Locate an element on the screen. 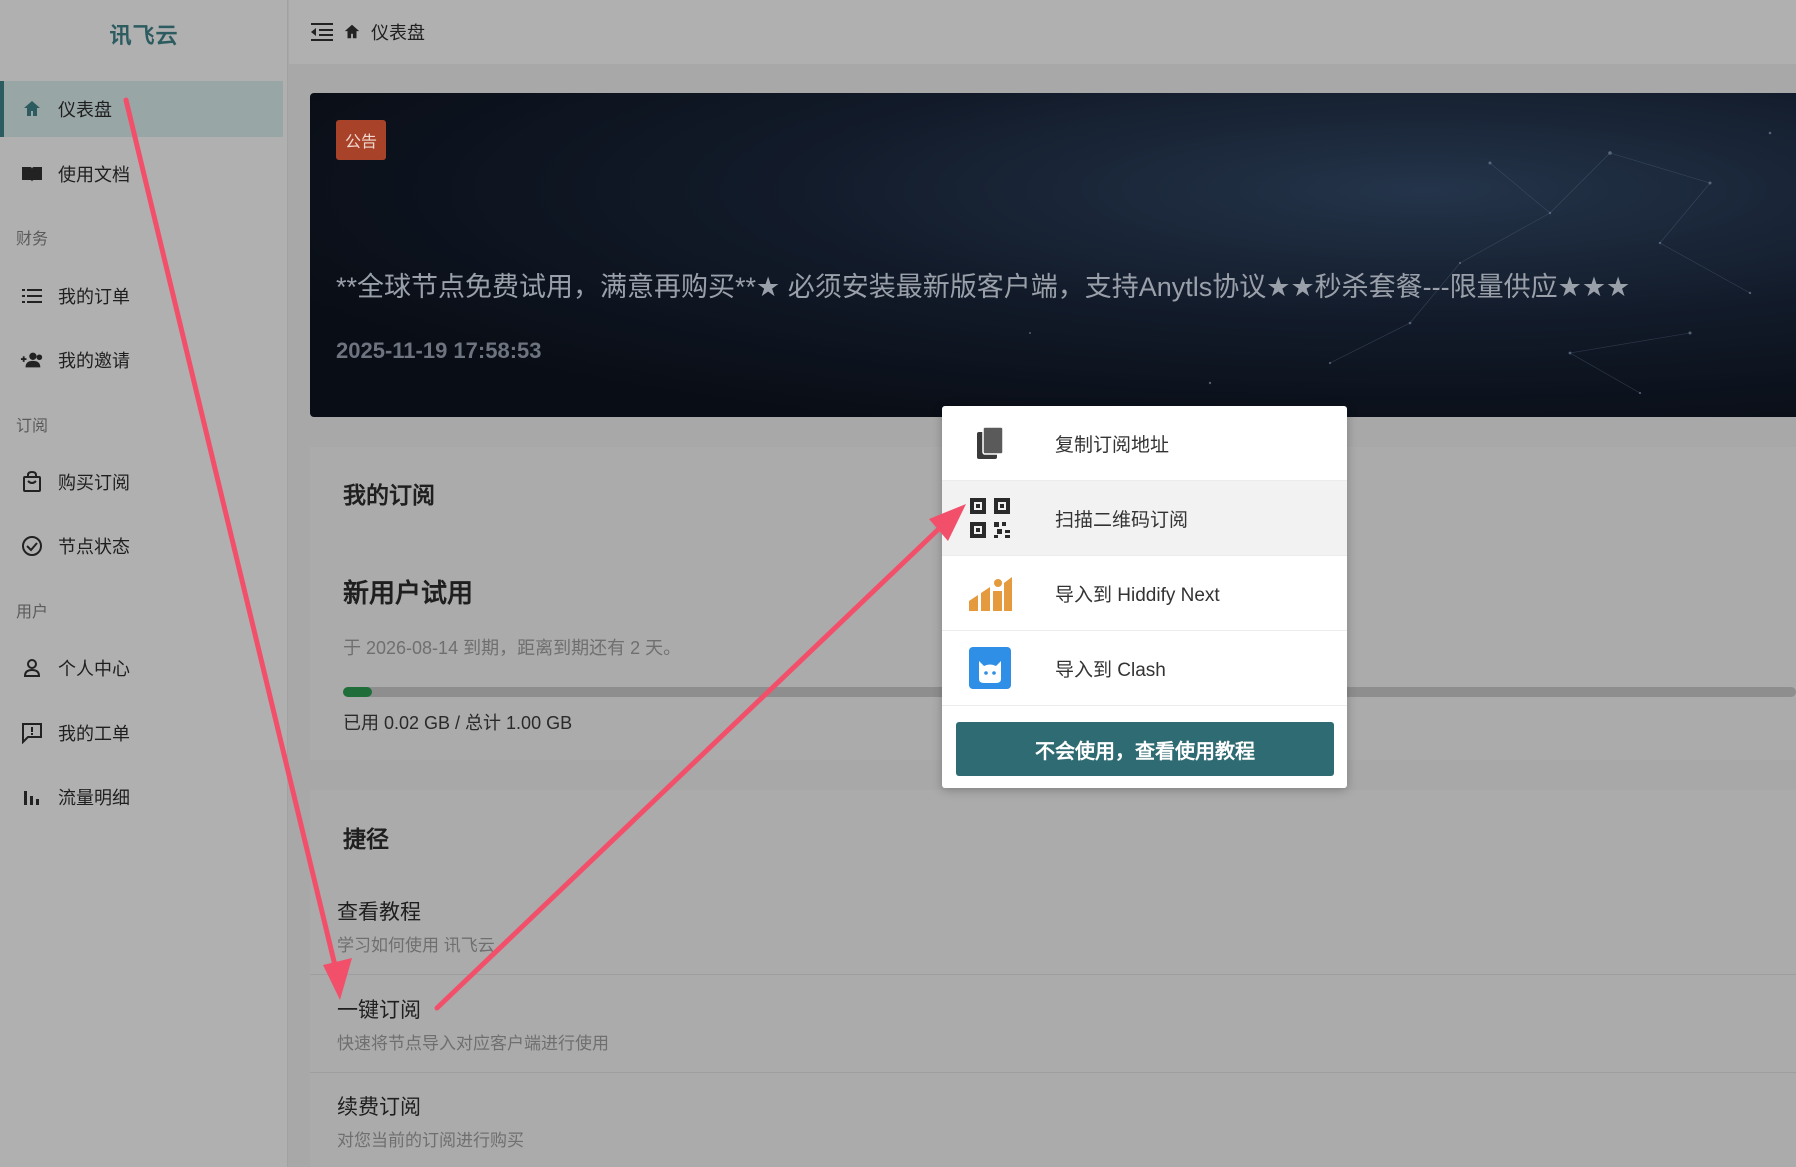 The width and height of the screenshot is (1796, 1167). menu-item-copy-url: 复制订阅地址 is located at coordinates (1144, 443).